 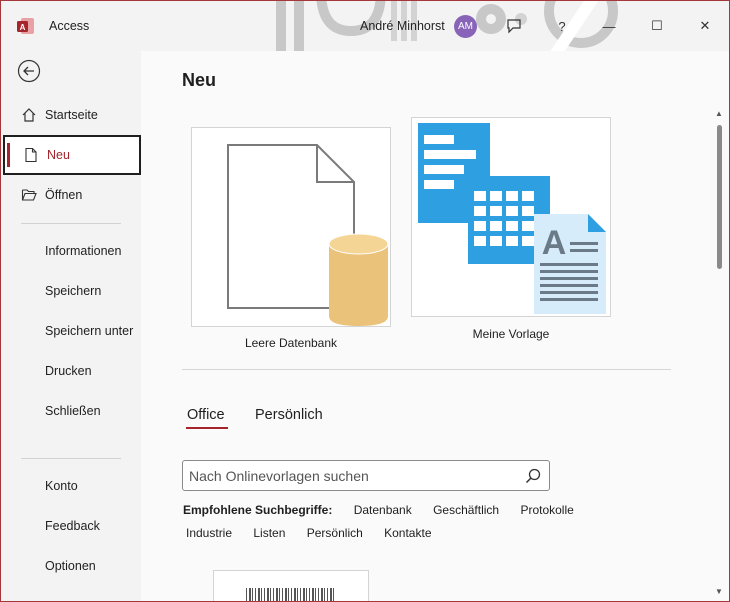 What do you see at coordinates (258, 510) in the screenshot?
I see `suggested-searches-heading: Empfohlene Suchbegriffe:` at bounding box center [258, 510].